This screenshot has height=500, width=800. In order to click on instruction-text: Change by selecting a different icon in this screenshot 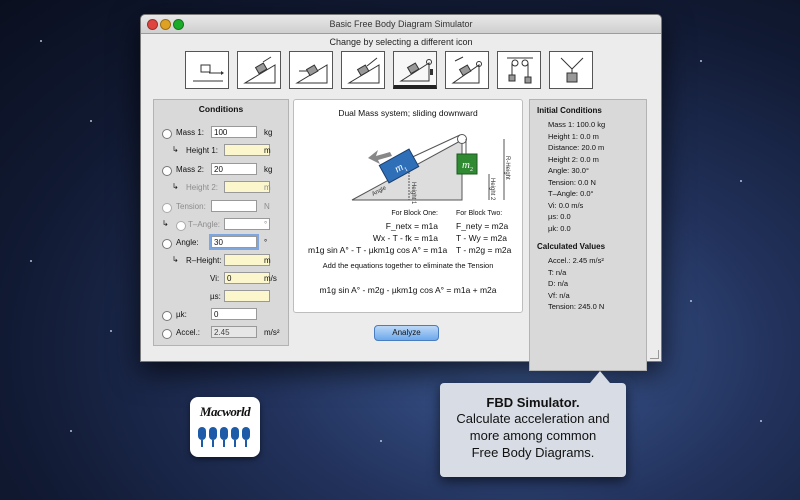, I will do `click(401, 42)`.